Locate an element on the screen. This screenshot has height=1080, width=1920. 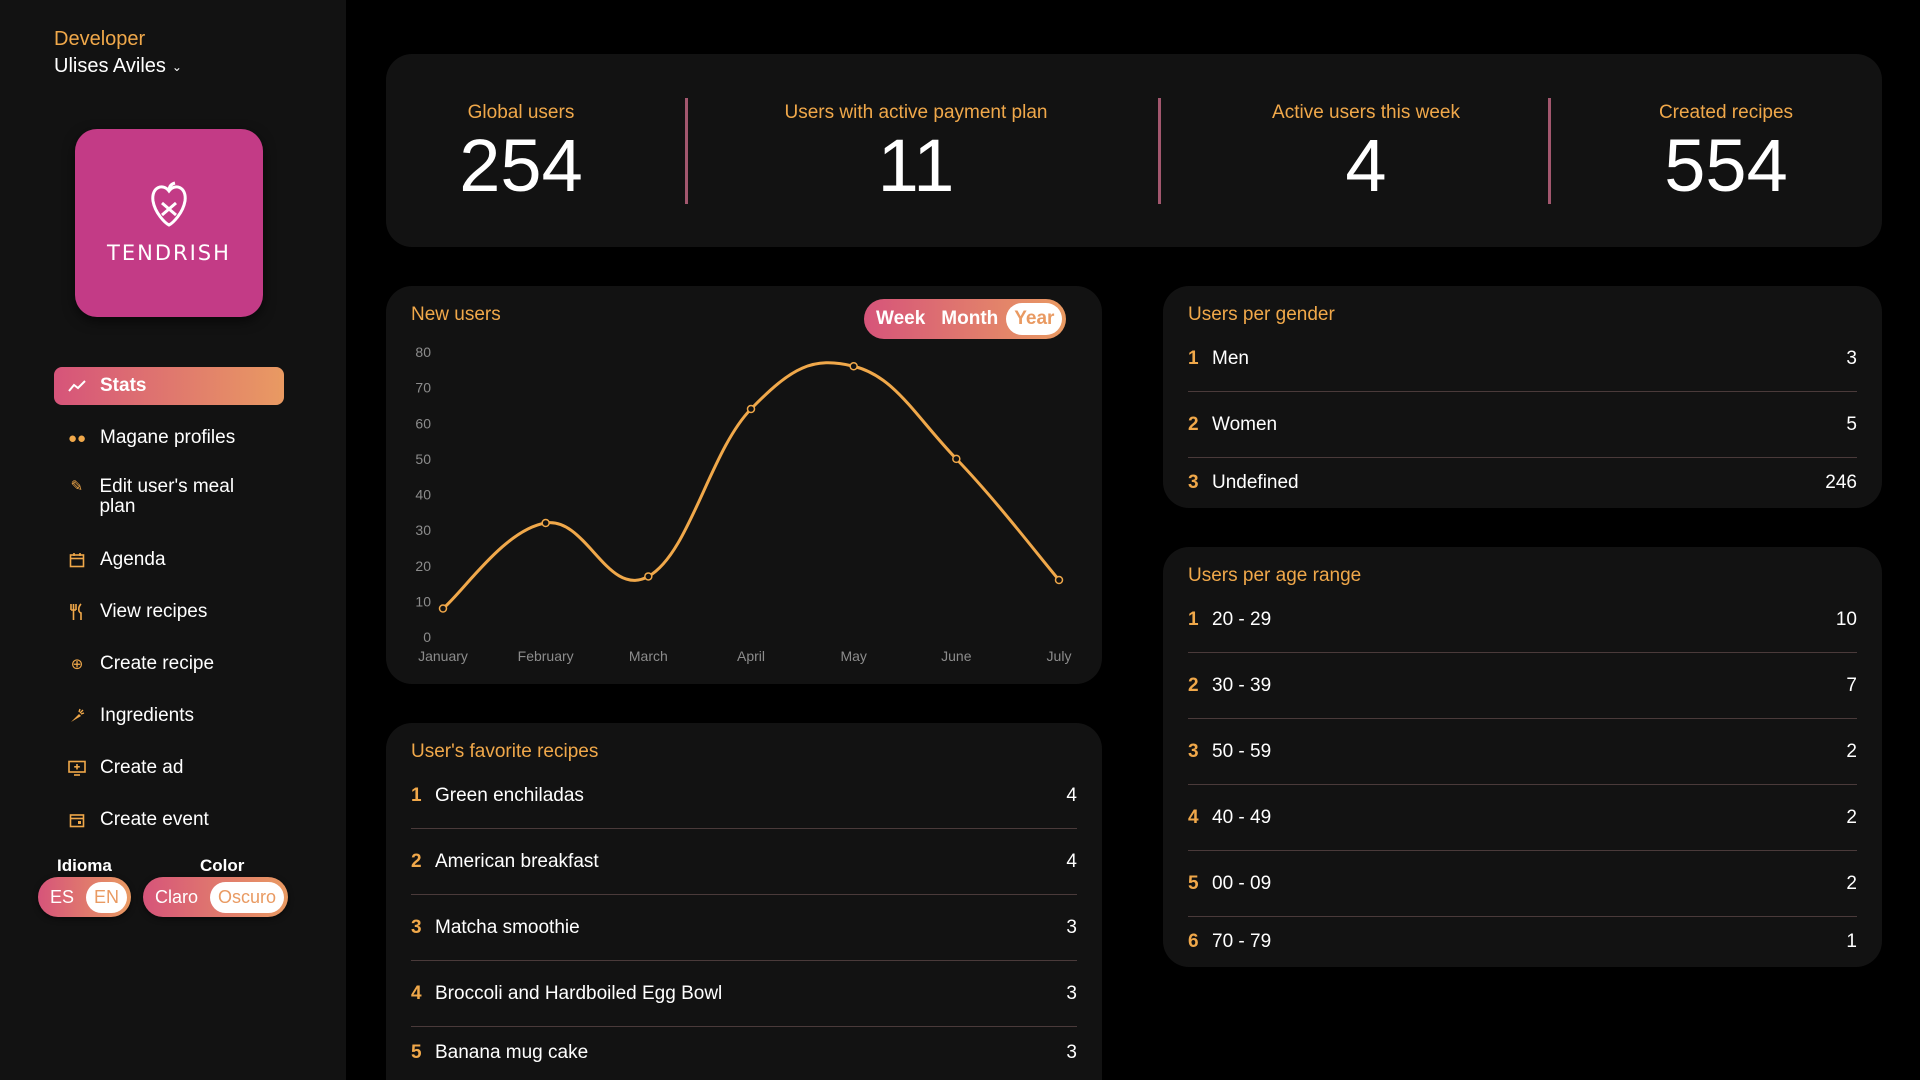
x-tick-label: March is located at coordinates (648, 656).